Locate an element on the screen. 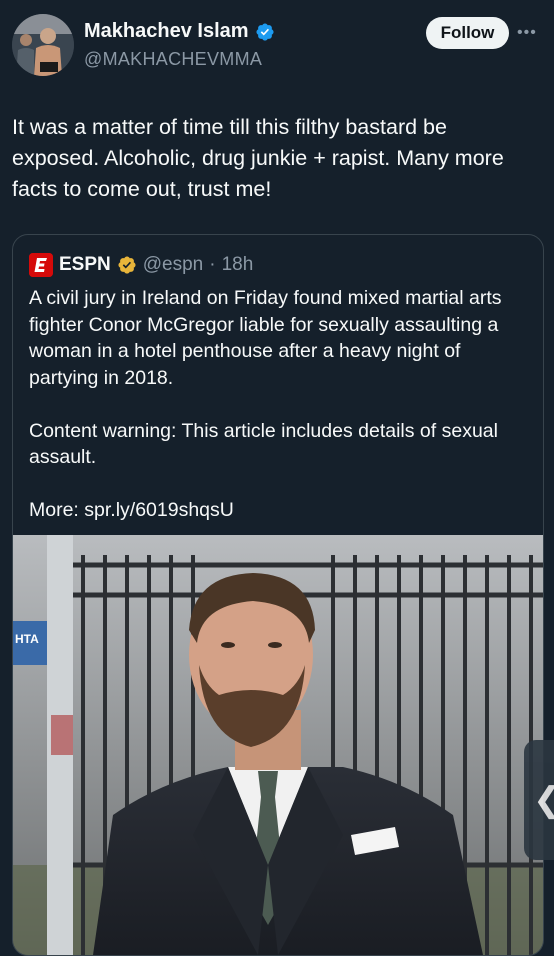  avatar-image is located at coordinates (43, 45).